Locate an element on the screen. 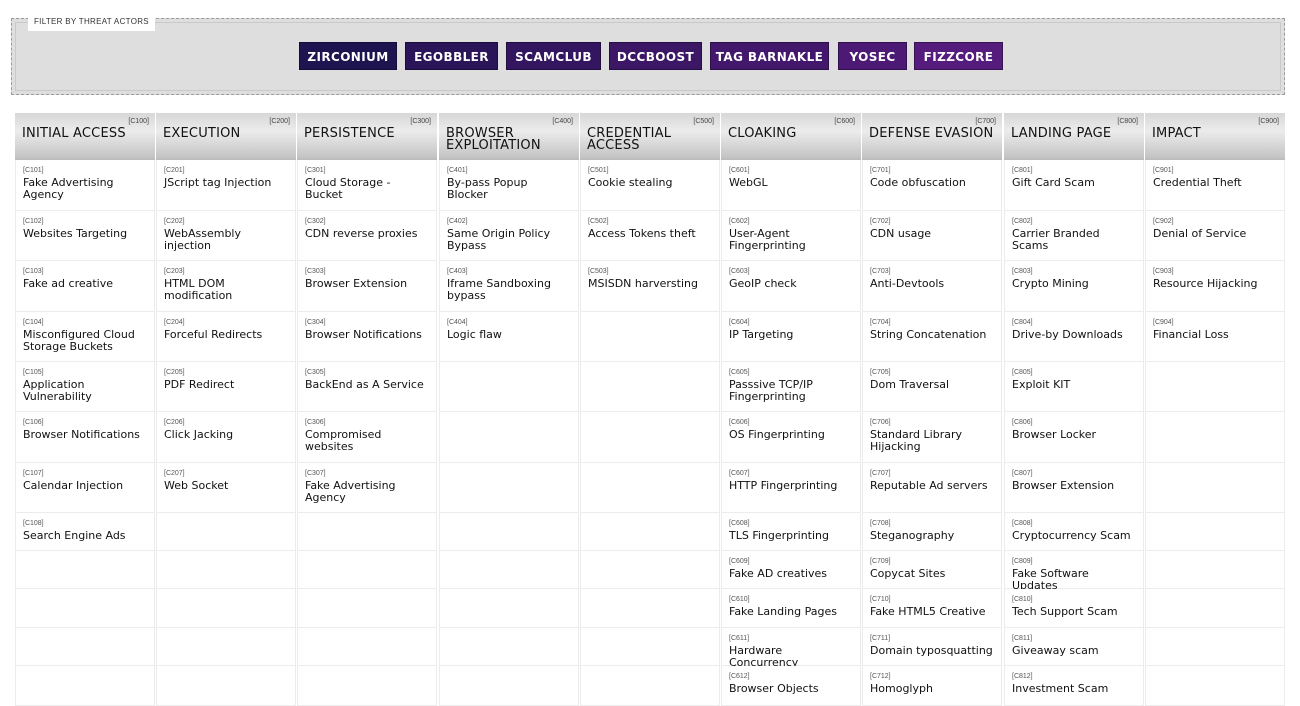 The image size is (1300, 706). tactic-header: [C100] INITIAL ACCESS is located at coordinates (85, 136).